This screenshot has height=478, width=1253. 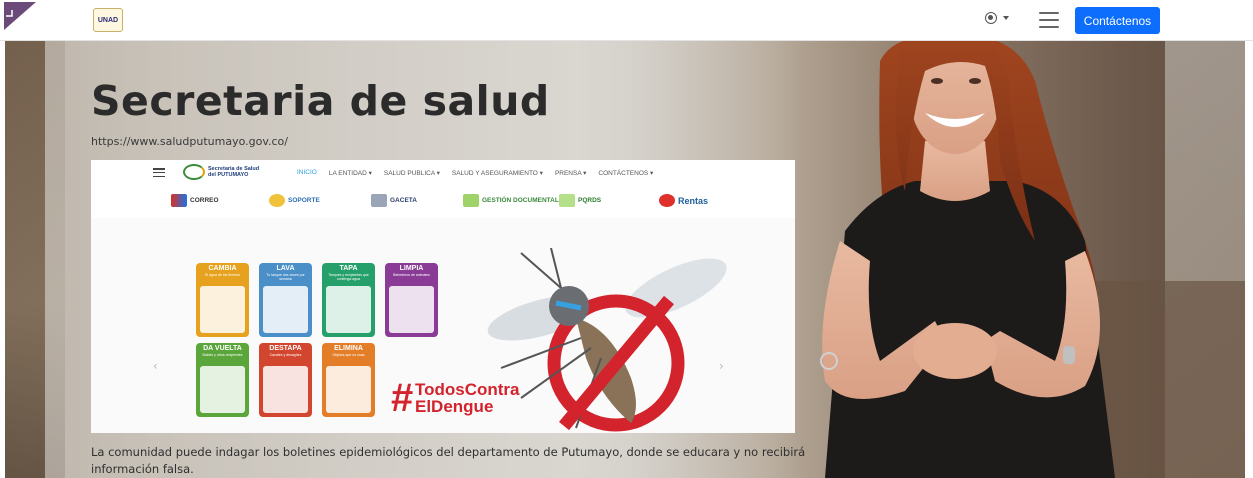 I want to click on top-navbar: UNAD Contáctenos, so click(x=626, y=20).